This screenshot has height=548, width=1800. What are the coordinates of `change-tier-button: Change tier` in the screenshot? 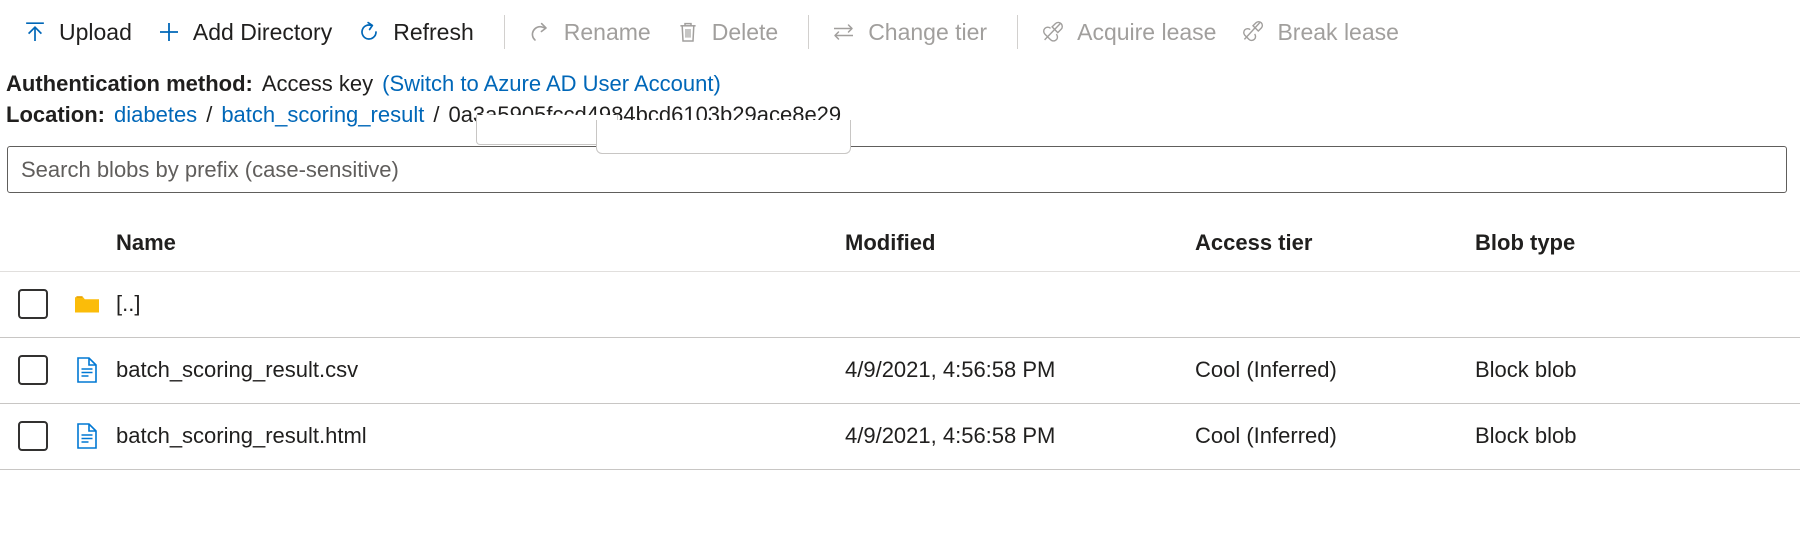 It's located at (913, 32).